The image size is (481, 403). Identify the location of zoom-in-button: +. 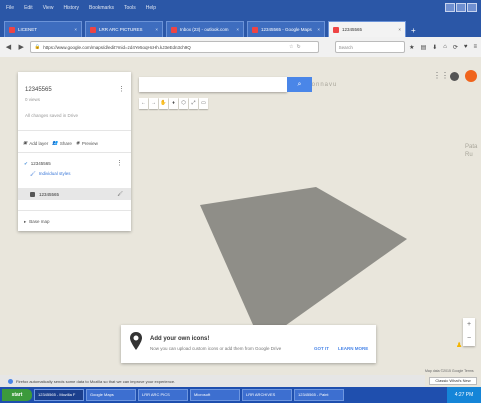
(469, 325).